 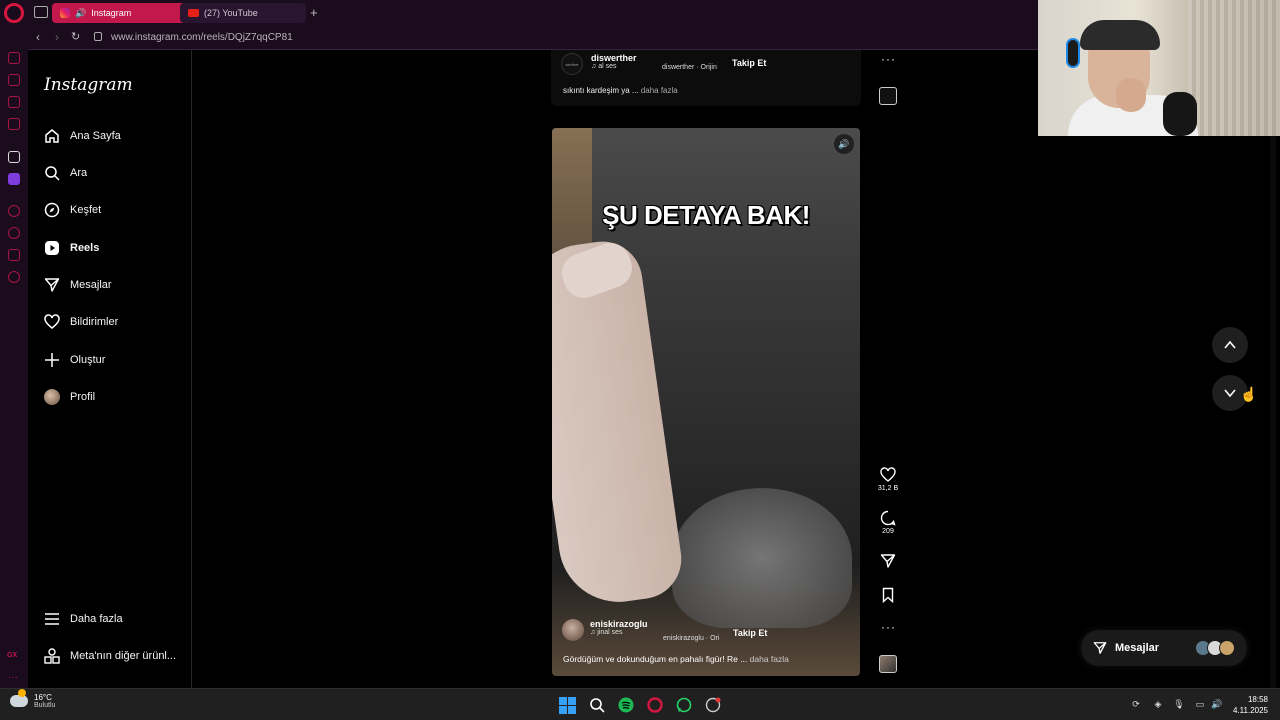 What do you see at coordinates (1179, 704) in the screenshot?
I see `microphone-icon: 🎙` at bounding box center [1179, 704].